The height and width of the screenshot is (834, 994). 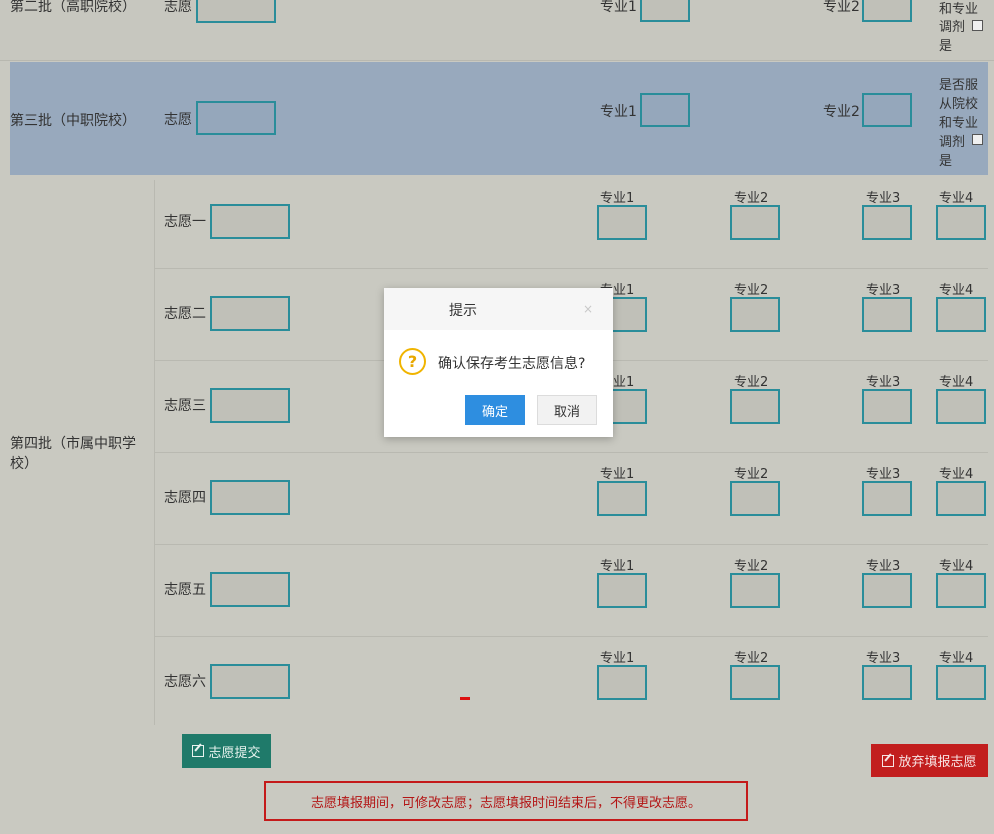 I want to click on batch-2-major1-label: 专业1, so click(x=618, y=7).